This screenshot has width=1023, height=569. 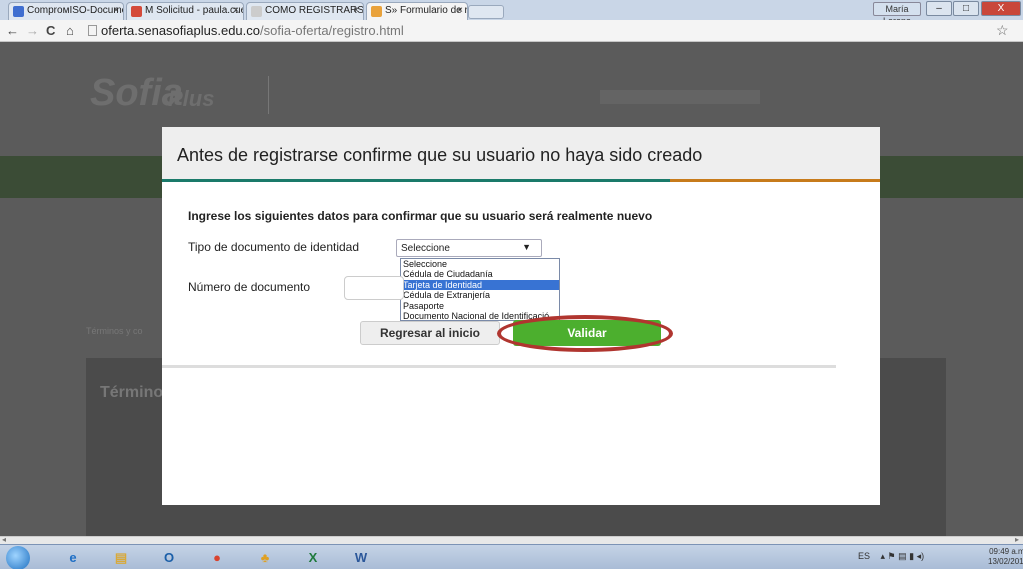 I want to click on horizontal-scrollbar: ◂ ▸, so click(x=511, y=539).